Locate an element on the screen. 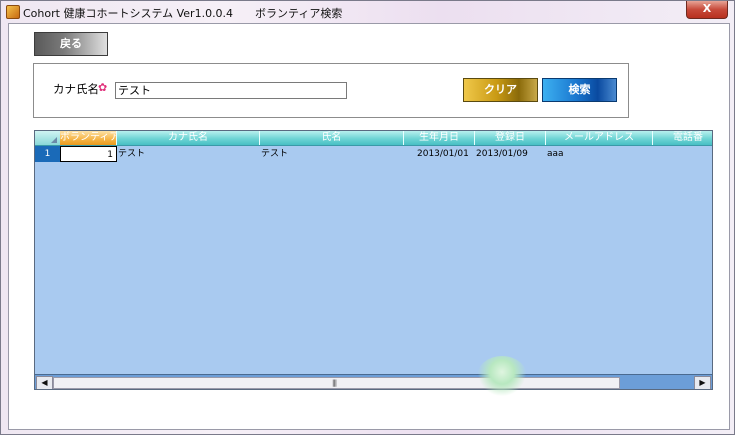 The height and width of the screenshot is (435, 735). decorative-glow is located at coordinates (502, 376).